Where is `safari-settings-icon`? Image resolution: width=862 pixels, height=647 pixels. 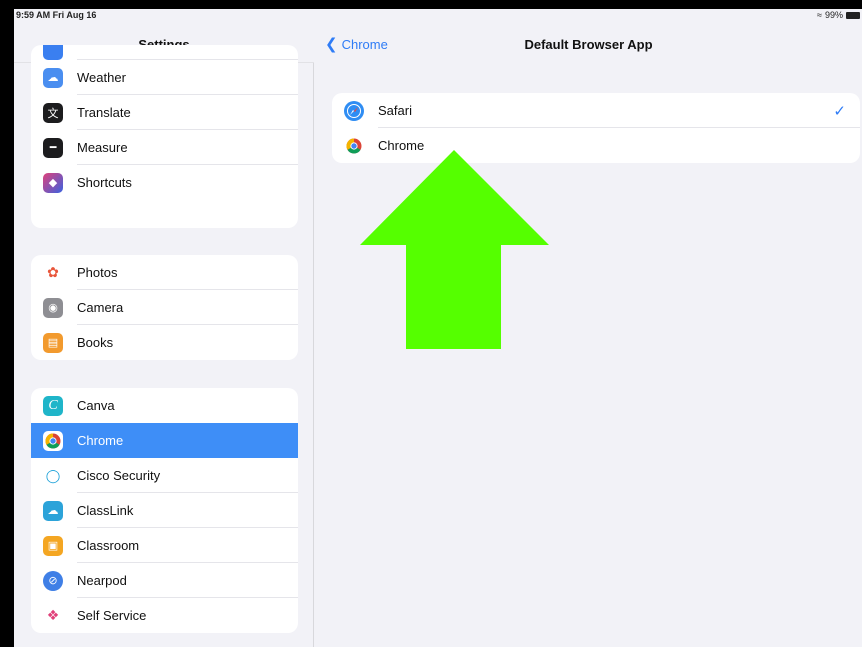 safari-settings-icon is located at coordinates (53, 52).